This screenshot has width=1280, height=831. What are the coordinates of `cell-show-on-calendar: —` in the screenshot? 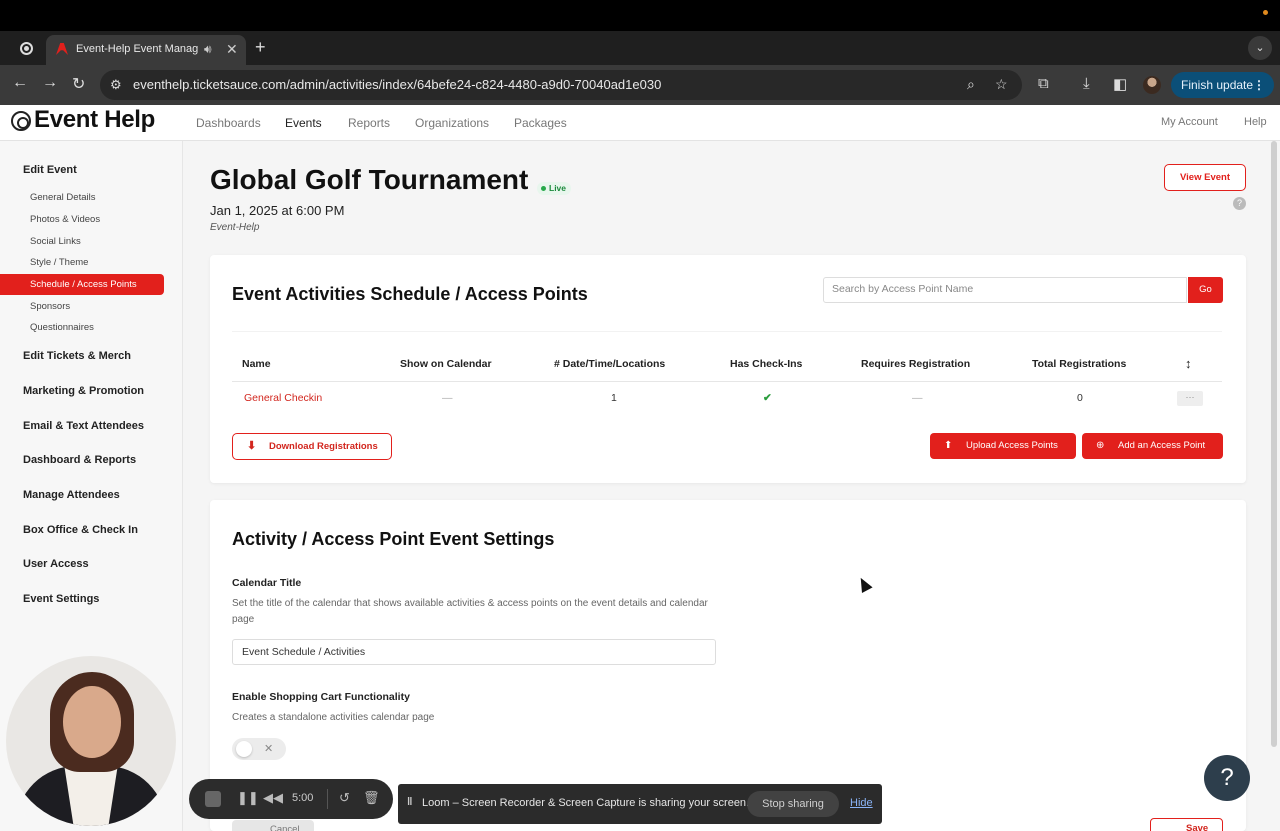 It's located at (447, 398).